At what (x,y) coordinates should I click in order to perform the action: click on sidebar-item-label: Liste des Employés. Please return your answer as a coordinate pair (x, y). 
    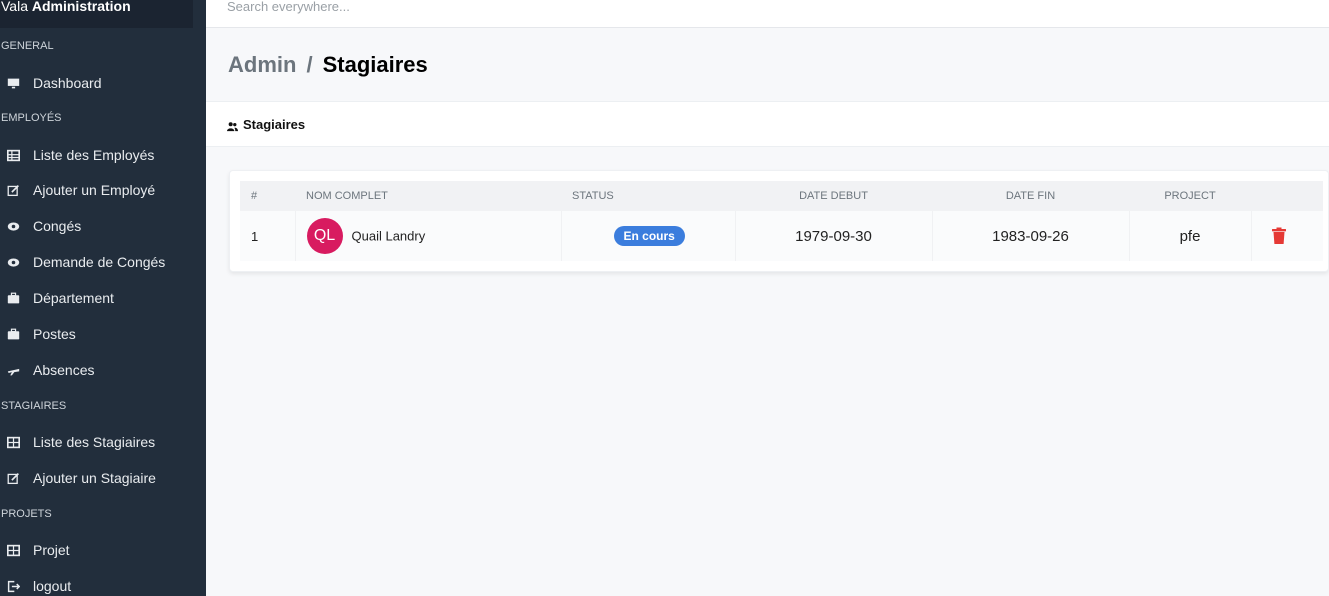
    Looking at the image, I should click on (94, 155).